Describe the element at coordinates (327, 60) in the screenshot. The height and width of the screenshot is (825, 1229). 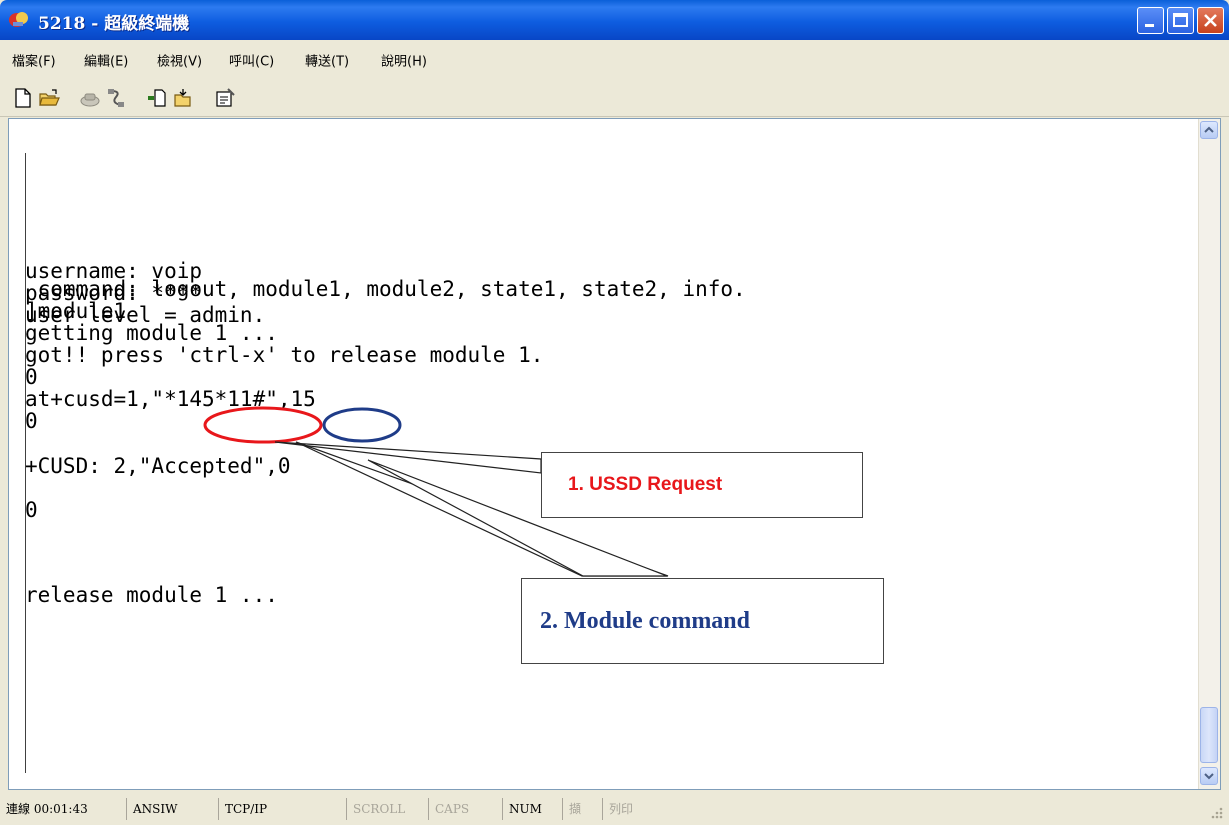
I see `menu-transfer: 轉送(T)` at that location.